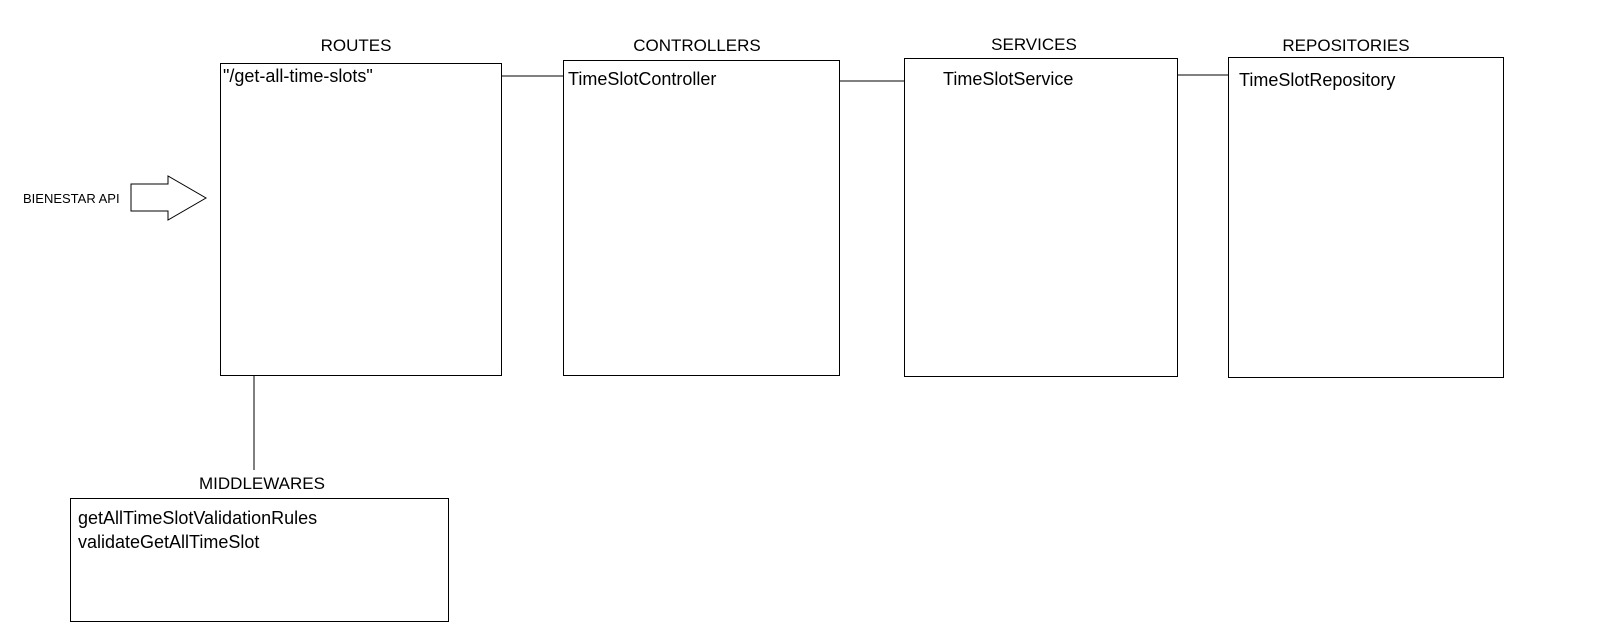  I want to click on middleware-item: getAllTimeSlotValidationRules, so click(198, 518).